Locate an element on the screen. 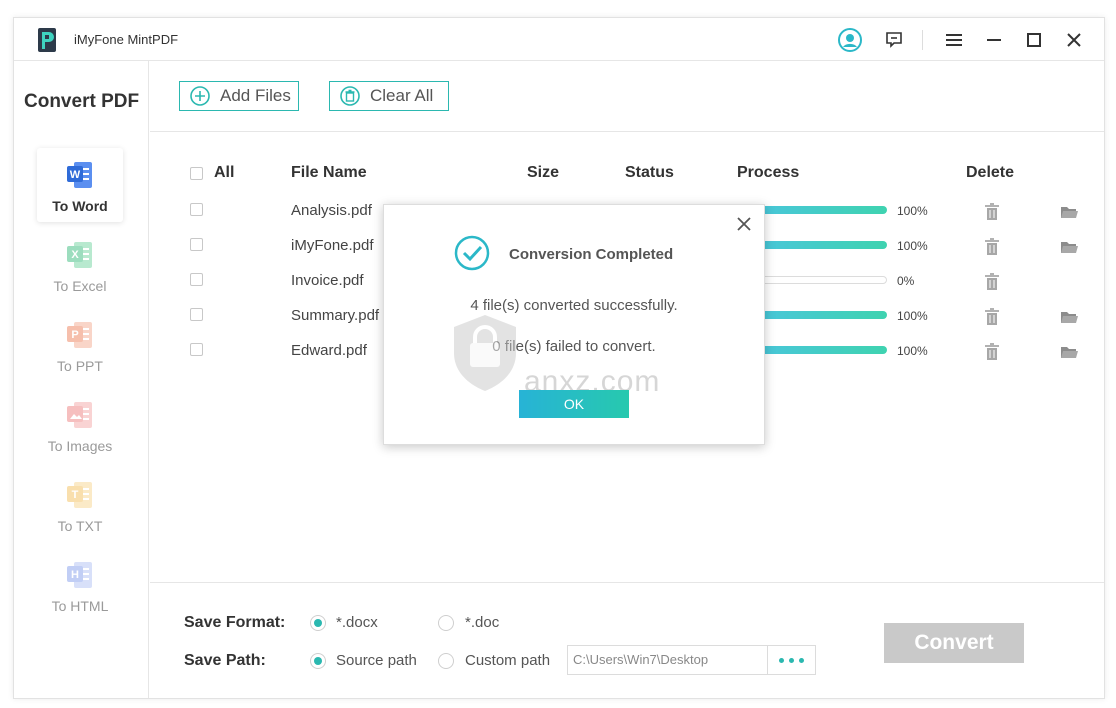  save-path-label: Save Path: is located at coordinates (225, 660).